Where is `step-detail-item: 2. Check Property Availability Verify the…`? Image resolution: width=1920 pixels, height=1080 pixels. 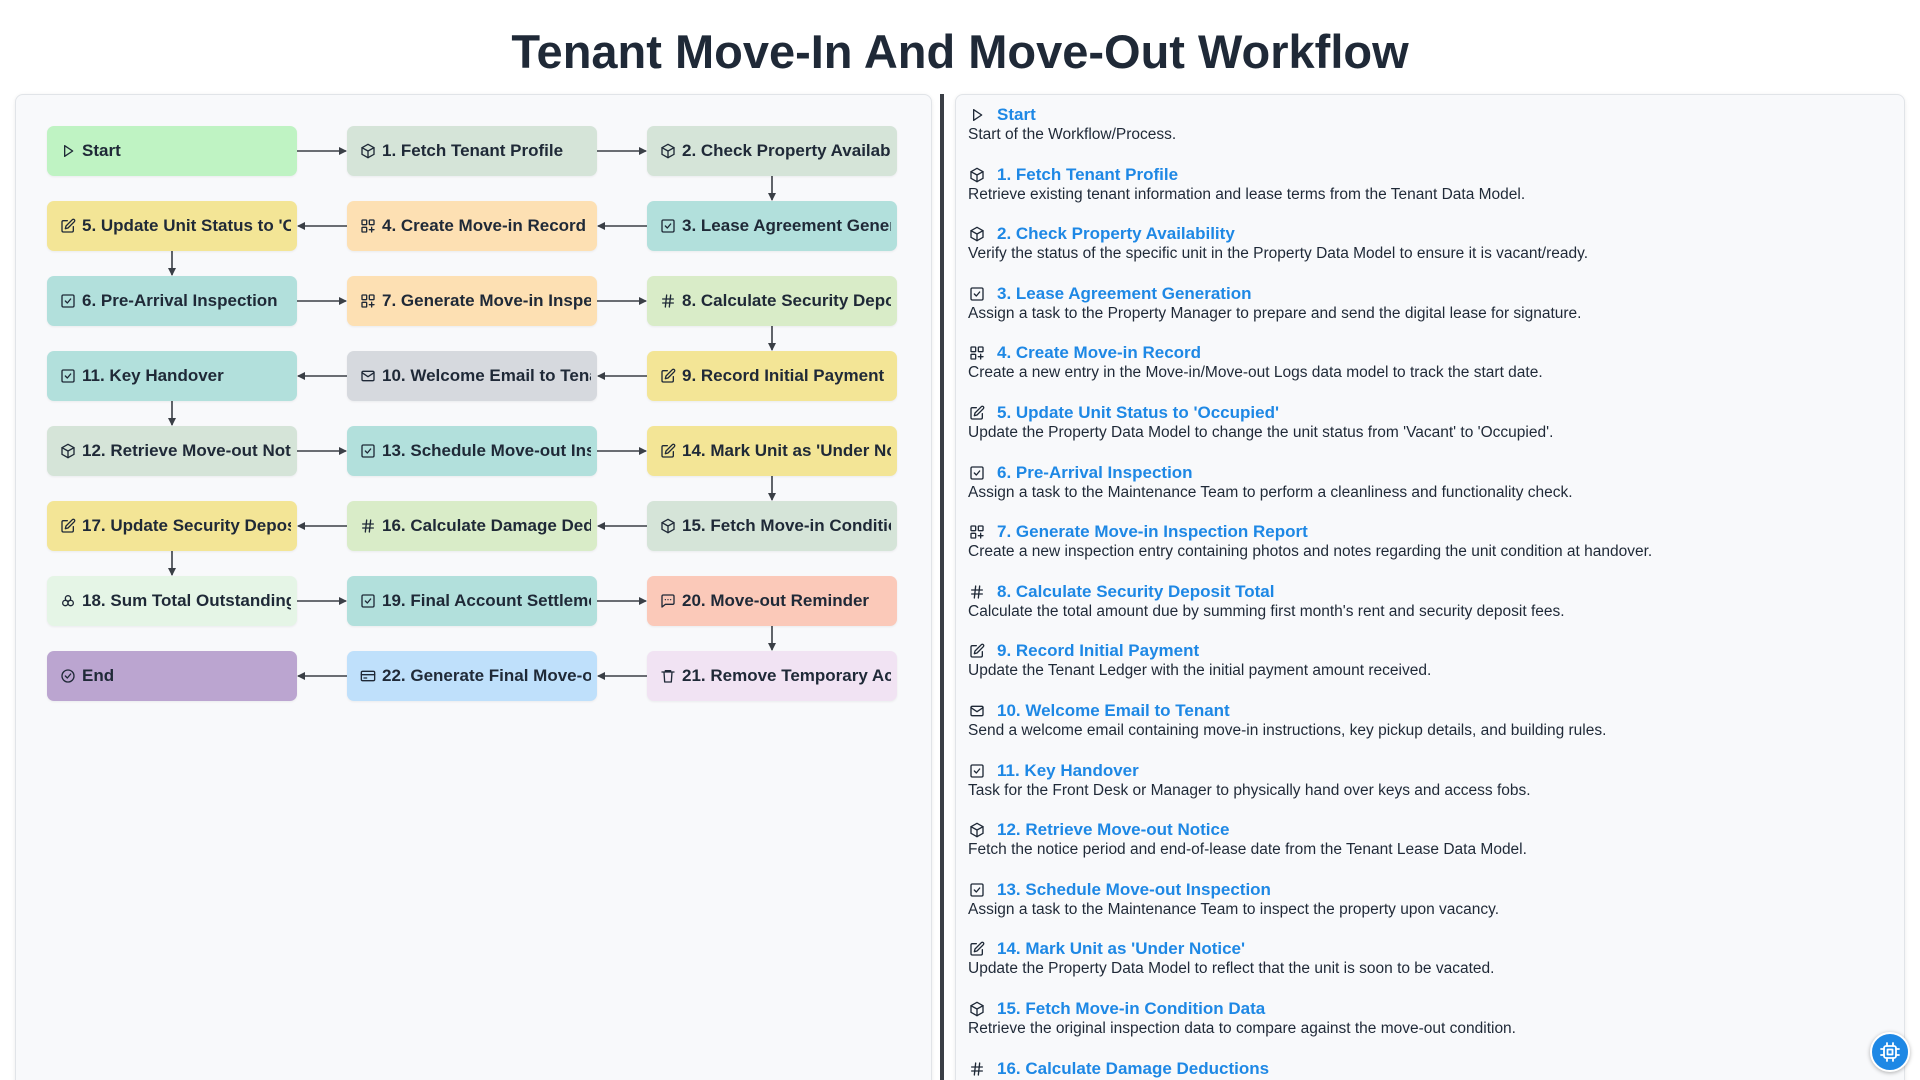
step-detail-item: 2. Check Property Availability Verify the… is located at coordinates (1431, 243).